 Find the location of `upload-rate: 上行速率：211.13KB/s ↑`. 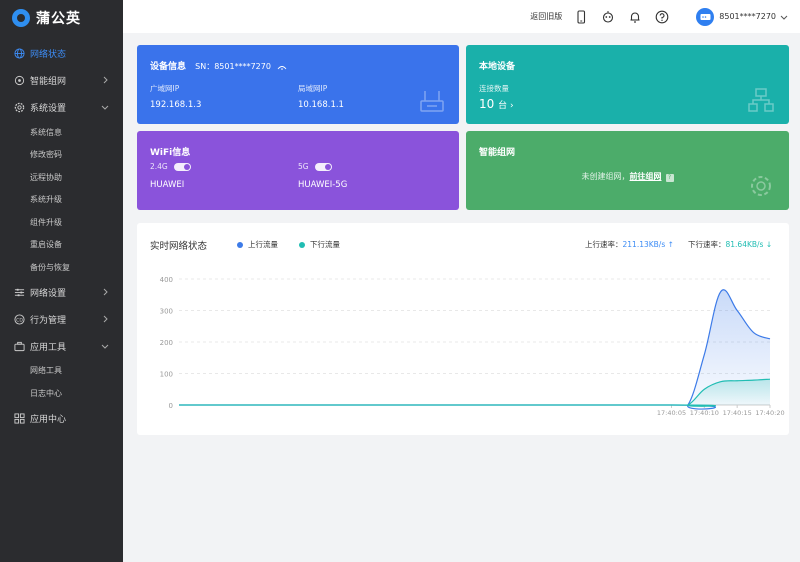

upload-rate: 上行速率：211.13KB/s ↑ is located at coordinates (629, 244).